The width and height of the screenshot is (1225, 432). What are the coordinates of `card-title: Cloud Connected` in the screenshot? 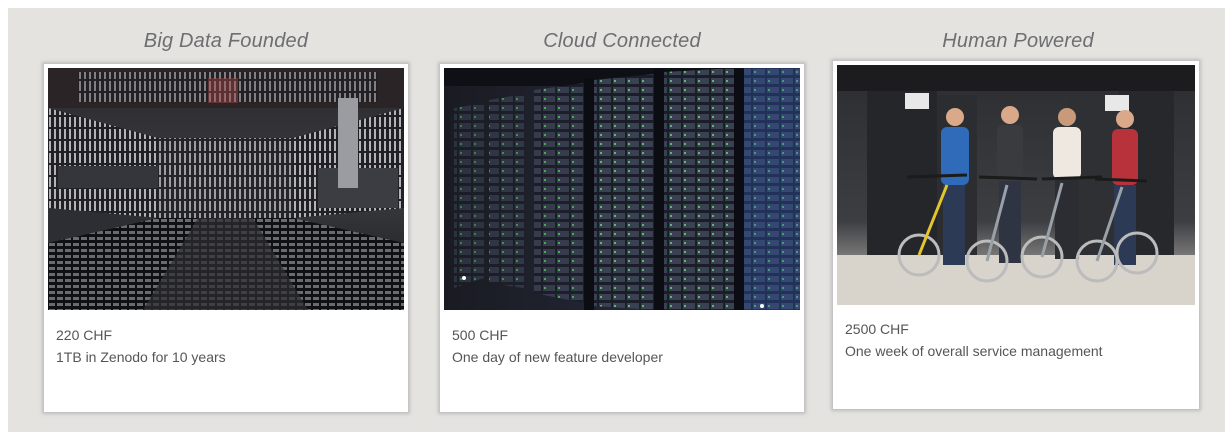 It's located at (622, 41).